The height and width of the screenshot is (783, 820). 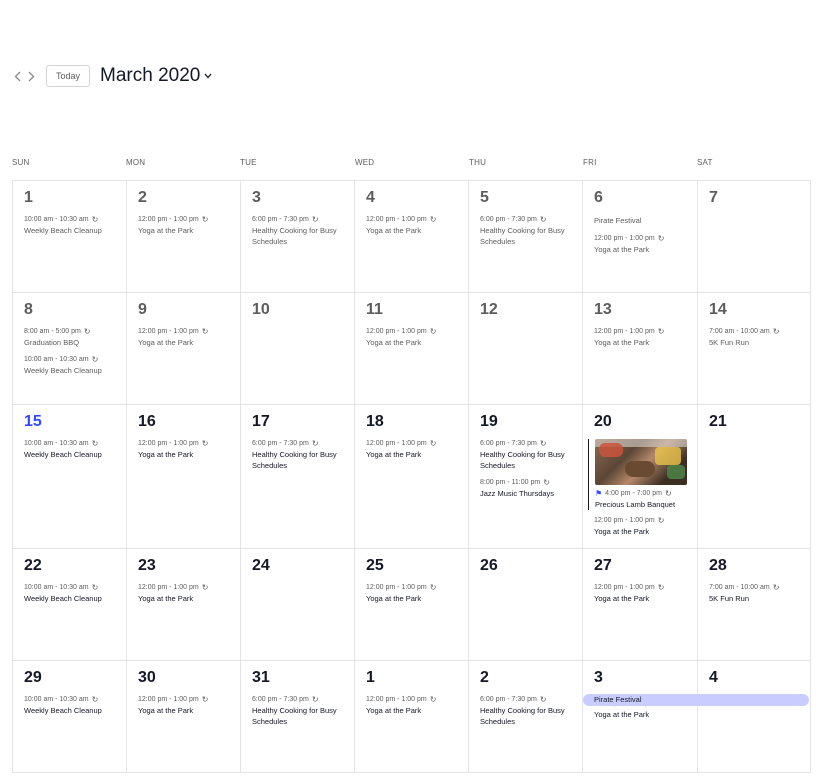 What do you see at coordinates (17, 76) in the screenshot?
I see `prev-month-button` at bounding box center [17, 76].